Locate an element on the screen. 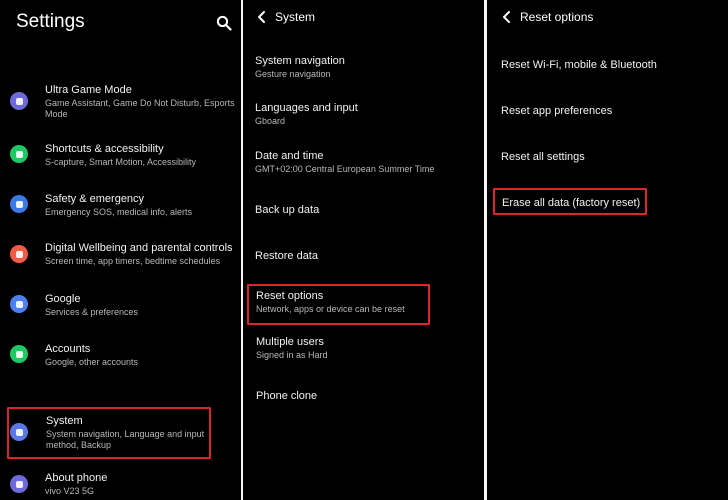  page-title: Reset options is located at coordinates (557, 17).